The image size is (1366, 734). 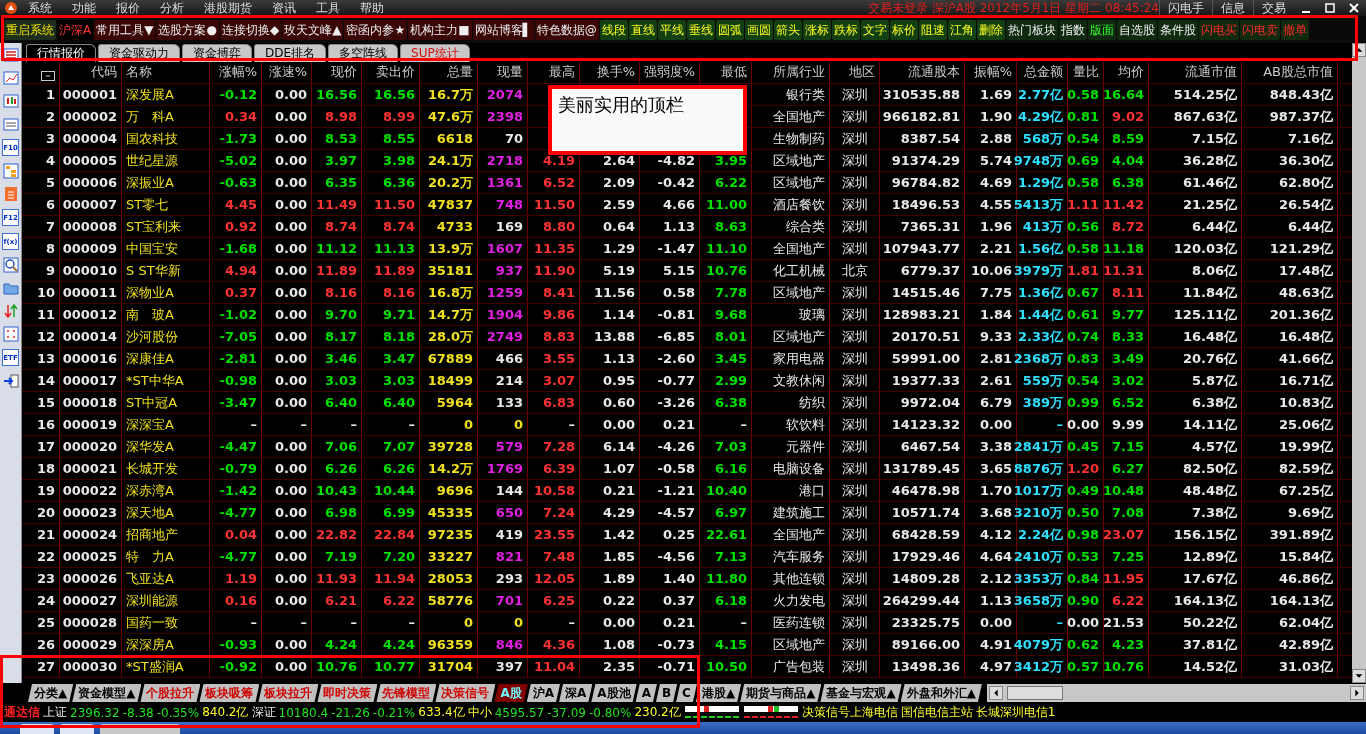 What do you see at coordinates (1195, 72) in the screenshot?
I see `column-header: 流通市值` at bounding box center [1195, 72].